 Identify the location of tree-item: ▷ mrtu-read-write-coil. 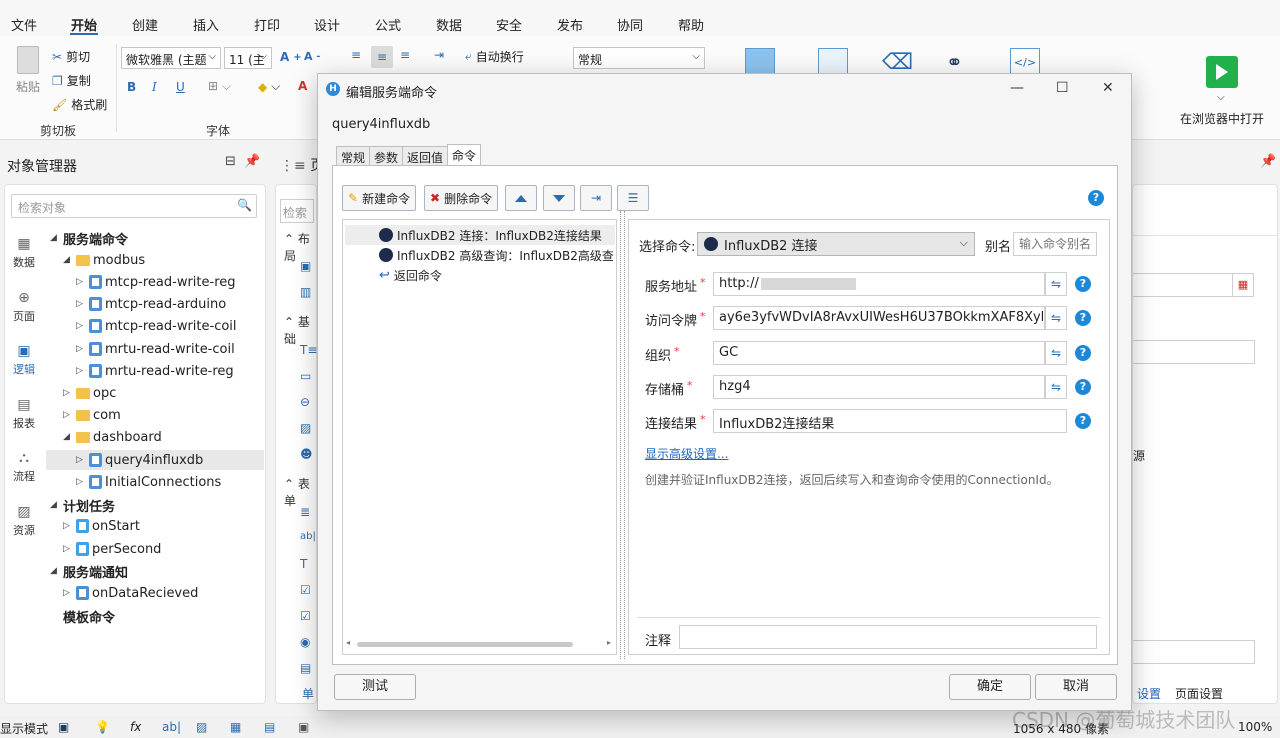
(155, 349).